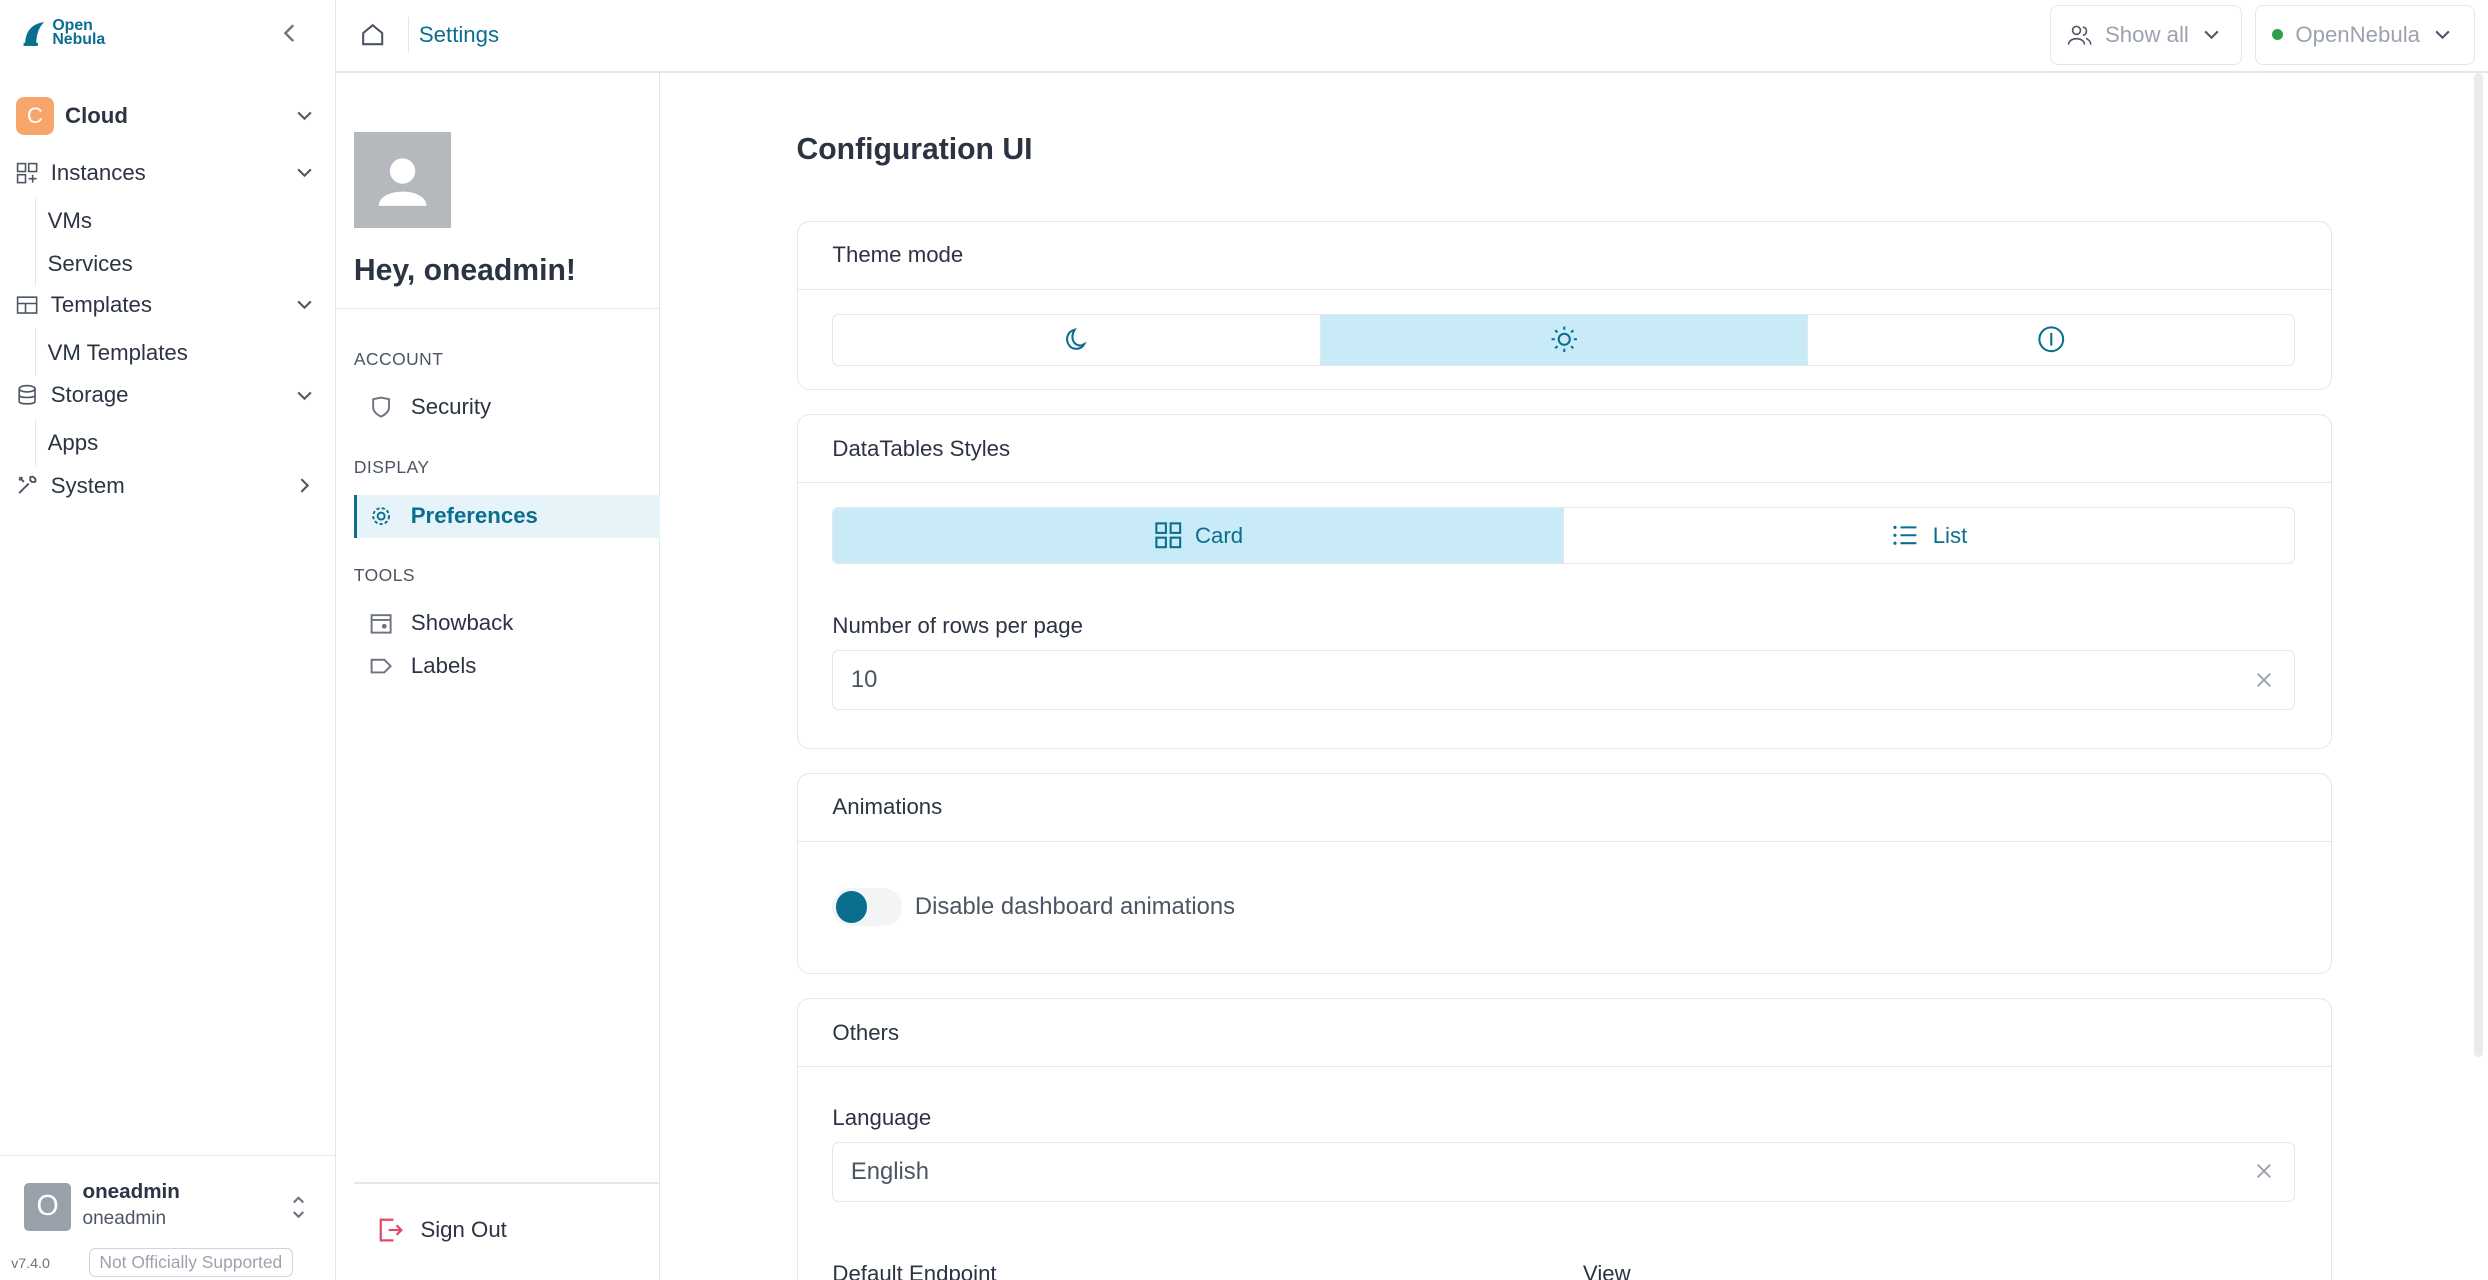 This screenshot has width=2488, height=1280. I want to click on info-circle-icon, so click(2051, 339).